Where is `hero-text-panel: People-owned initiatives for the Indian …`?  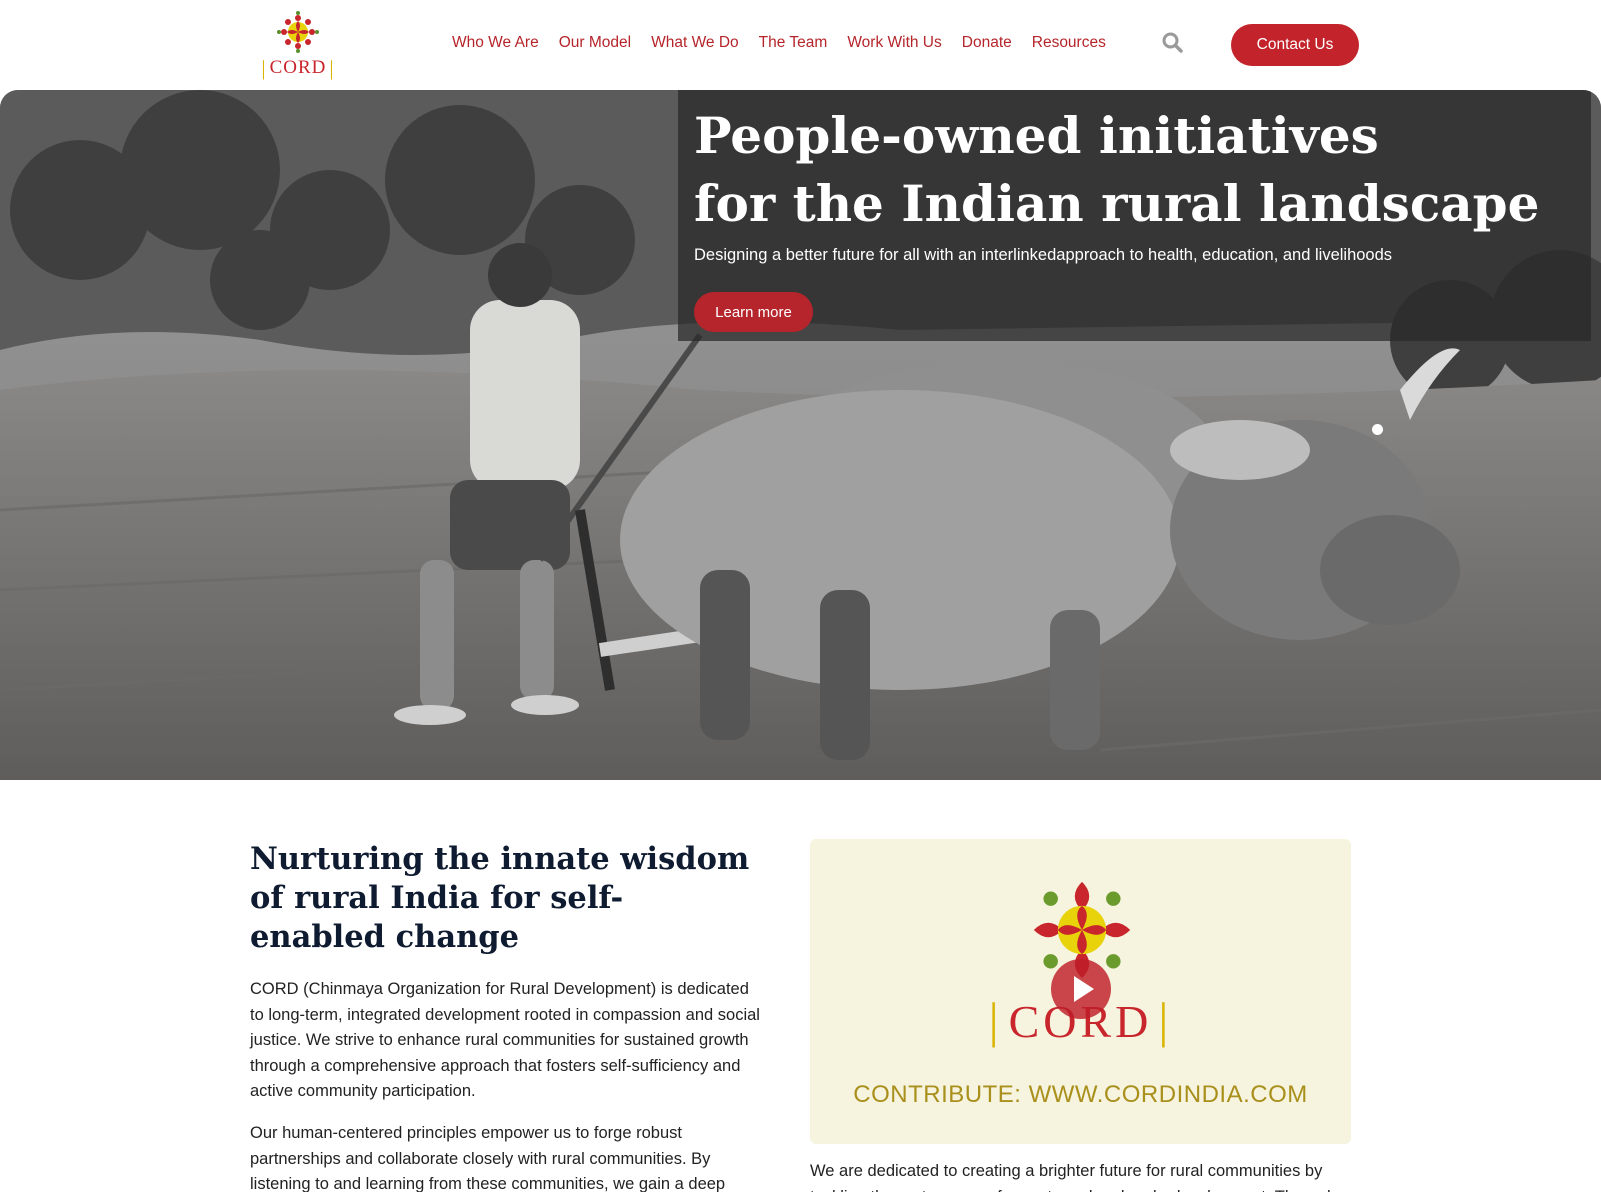
hero-text-panel: People-owned initiatives for the Indian … is located at coordinates (1134, 215).